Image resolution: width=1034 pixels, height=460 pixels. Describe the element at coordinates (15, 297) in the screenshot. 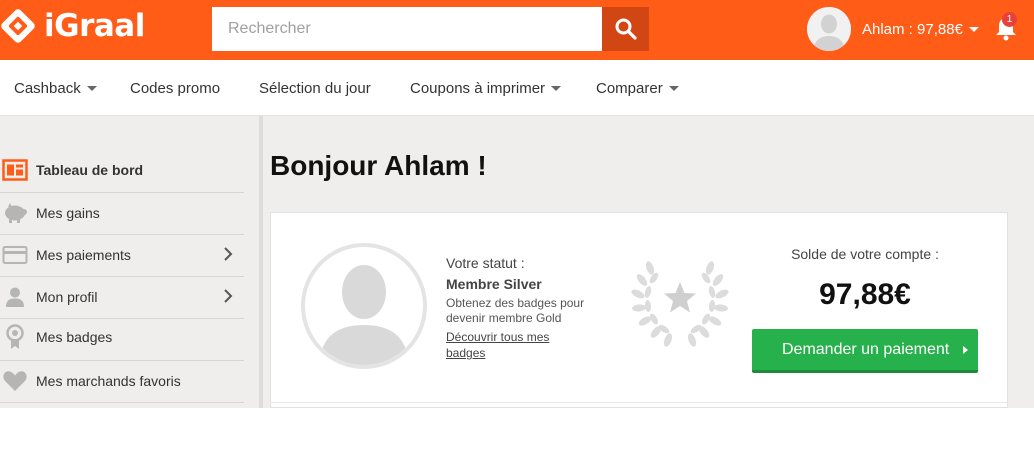

I see `user-icon` at that location.